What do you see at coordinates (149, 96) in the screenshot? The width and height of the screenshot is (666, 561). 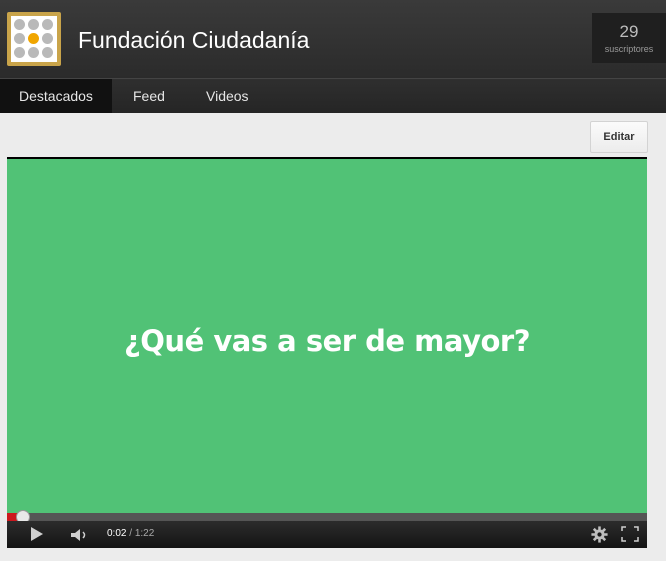 I see `tab-feed: Feed` at bounding box center [149, 96].